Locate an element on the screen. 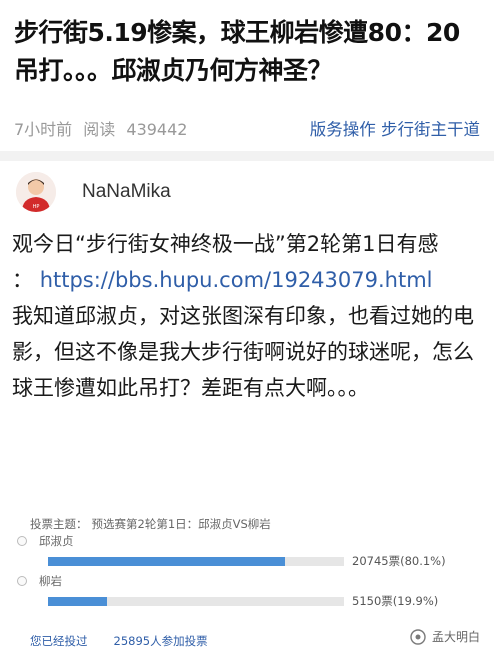 This screenshot has height=658, width=494. poll-title-value: 预选赛第2轮第1日：邱淑贞VS柳岩 is located at coordinates (181, 524).